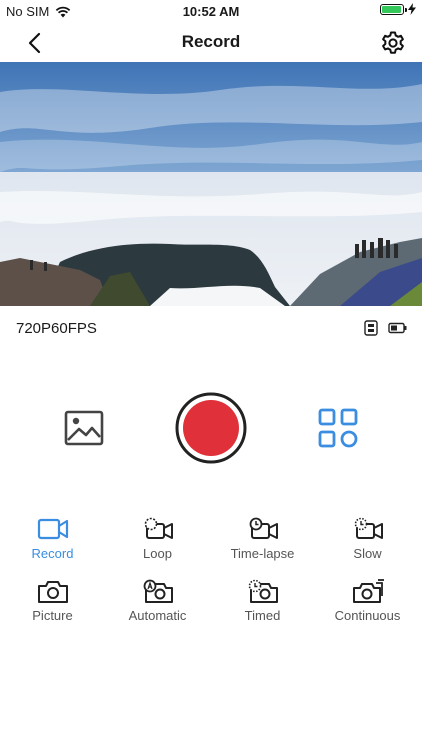 The image size is (422, 750). What do you see at coordinates (397, 328) in the screenshot?
I see `camera-battery-icon` at bounding box center [397, 328].